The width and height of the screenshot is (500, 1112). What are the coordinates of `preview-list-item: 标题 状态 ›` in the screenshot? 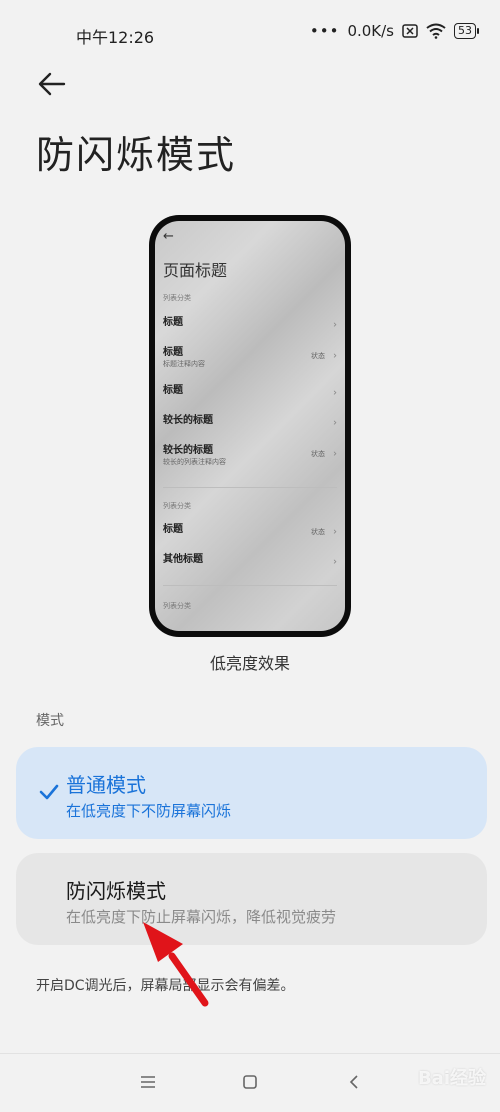 It's located at (250, 531).